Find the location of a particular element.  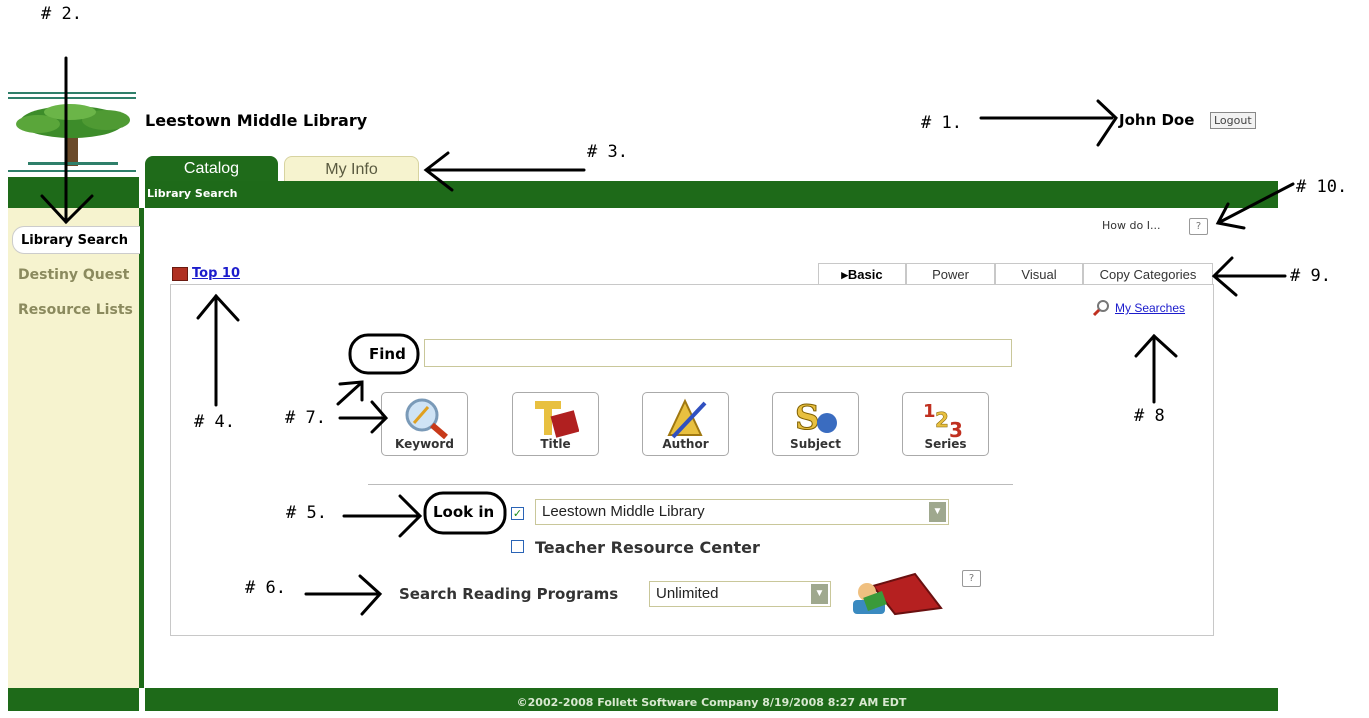

magnifier-icon is located at coordinates (1100, 308).